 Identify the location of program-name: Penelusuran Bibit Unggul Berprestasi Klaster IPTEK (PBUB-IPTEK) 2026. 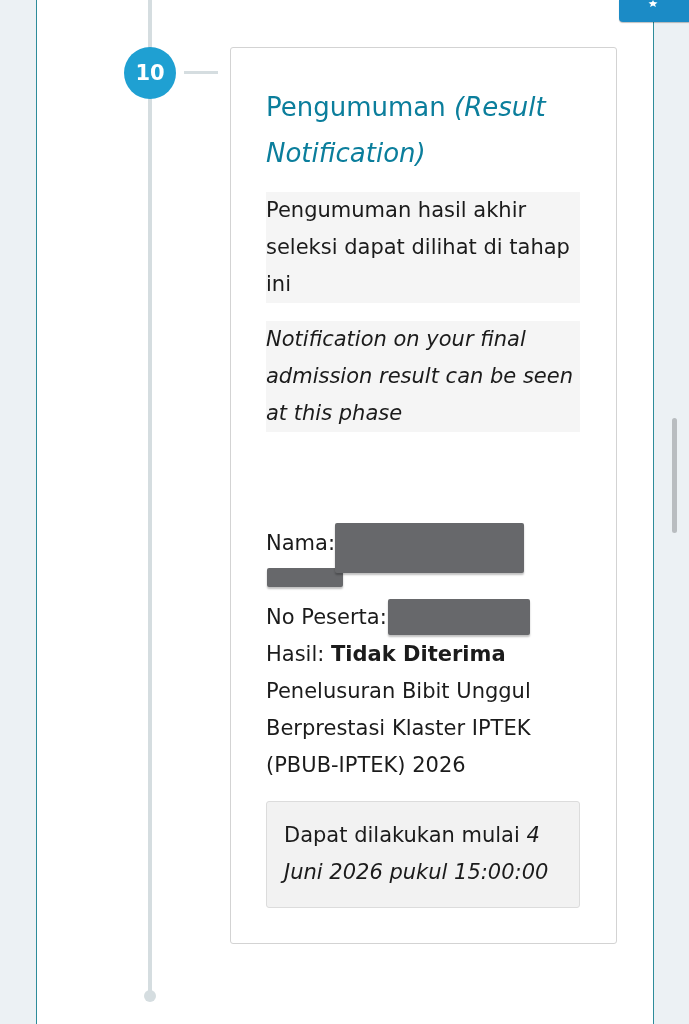
(399, 728).